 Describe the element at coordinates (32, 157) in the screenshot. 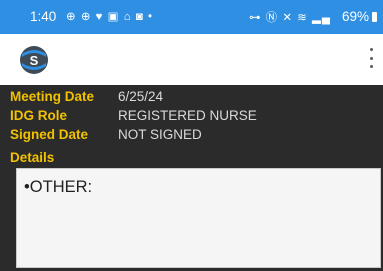

I see `details-label: Details` at that location.